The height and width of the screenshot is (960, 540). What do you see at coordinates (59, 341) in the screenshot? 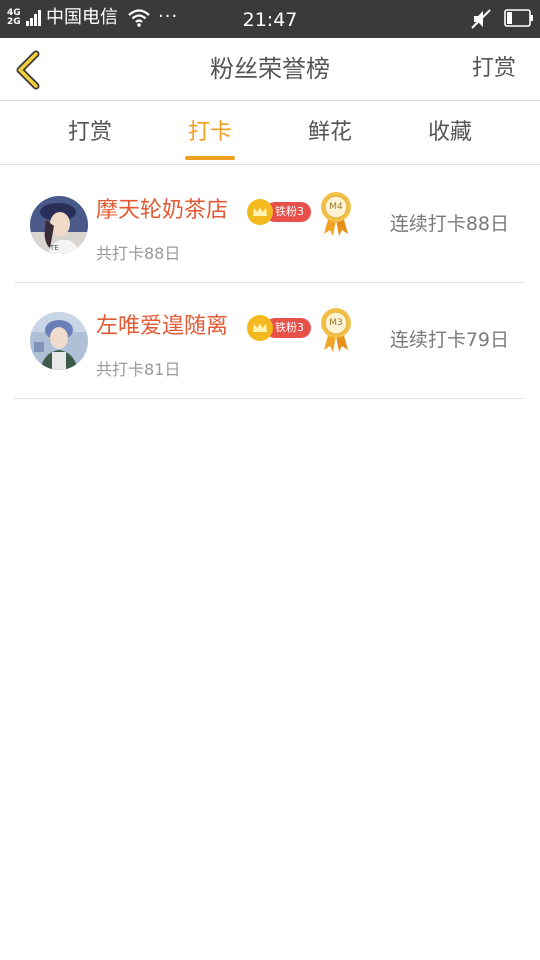
I see `avatar` at bounding box center [59, 341].